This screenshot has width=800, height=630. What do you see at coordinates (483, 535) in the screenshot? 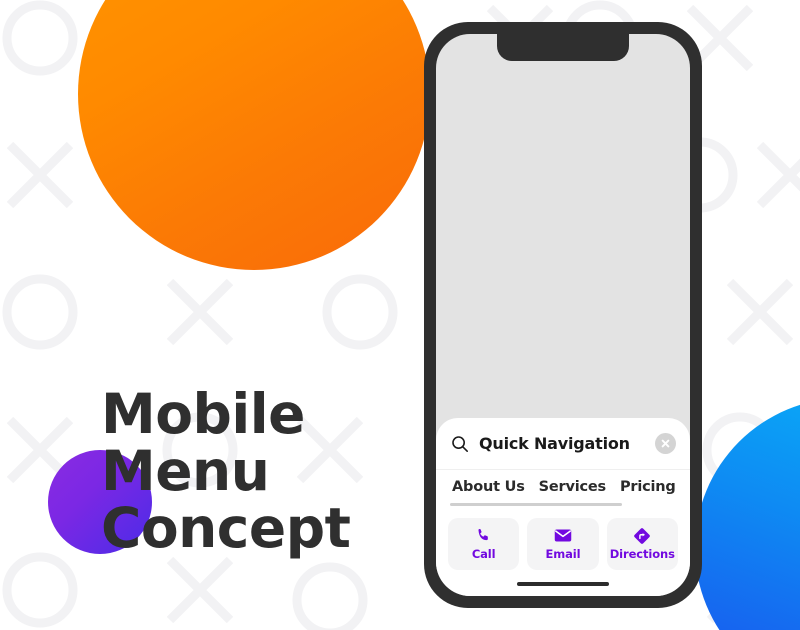
I see `phone-icon` at bounding box center [483, 535].